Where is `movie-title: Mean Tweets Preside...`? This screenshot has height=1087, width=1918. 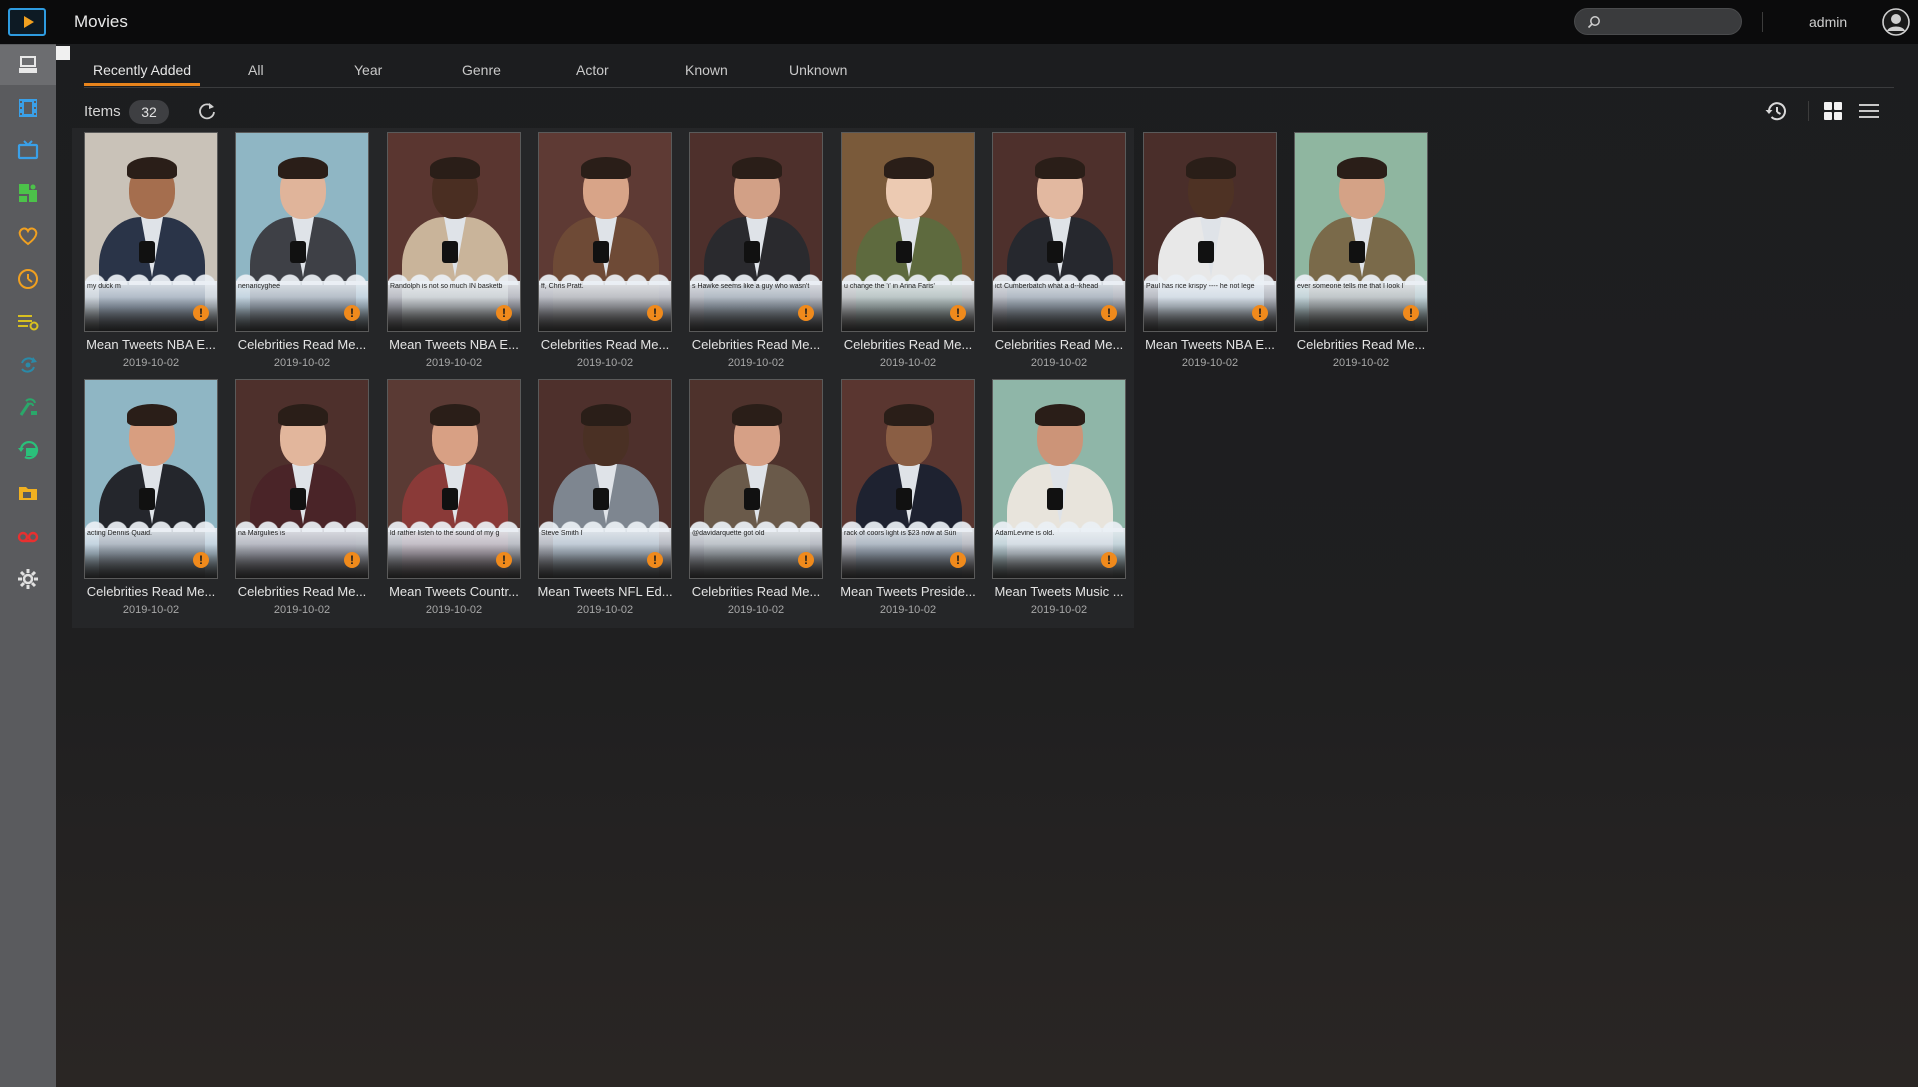
movie-title: Mean Tweets Preside... is located at coordinates (908, 591).